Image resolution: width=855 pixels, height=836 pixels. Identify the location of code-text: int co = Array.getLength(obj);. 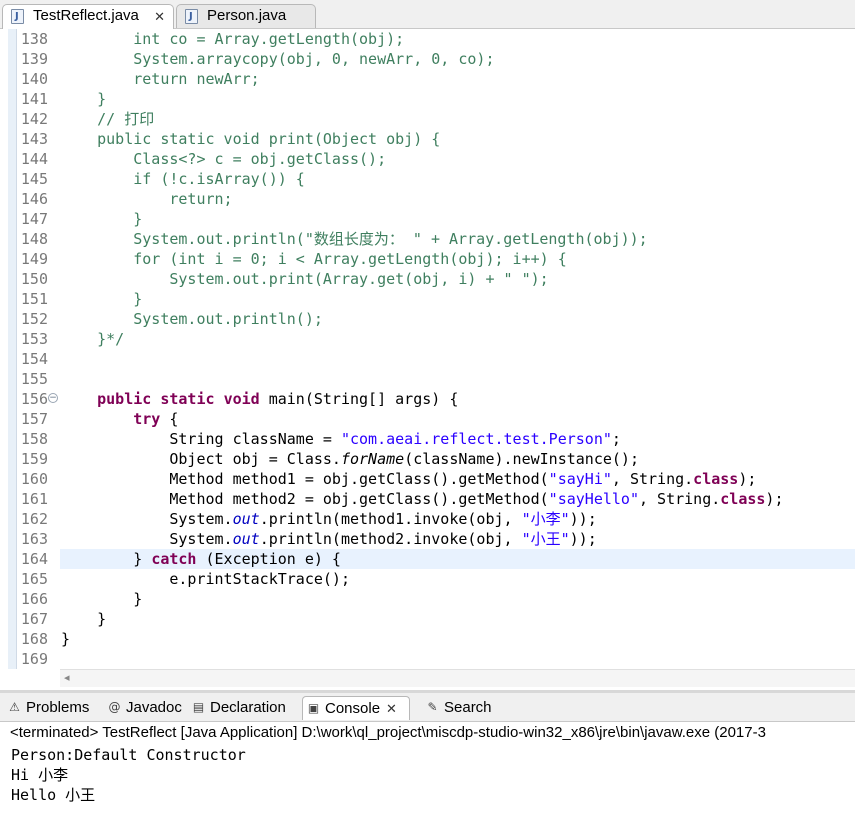
(232, 39).